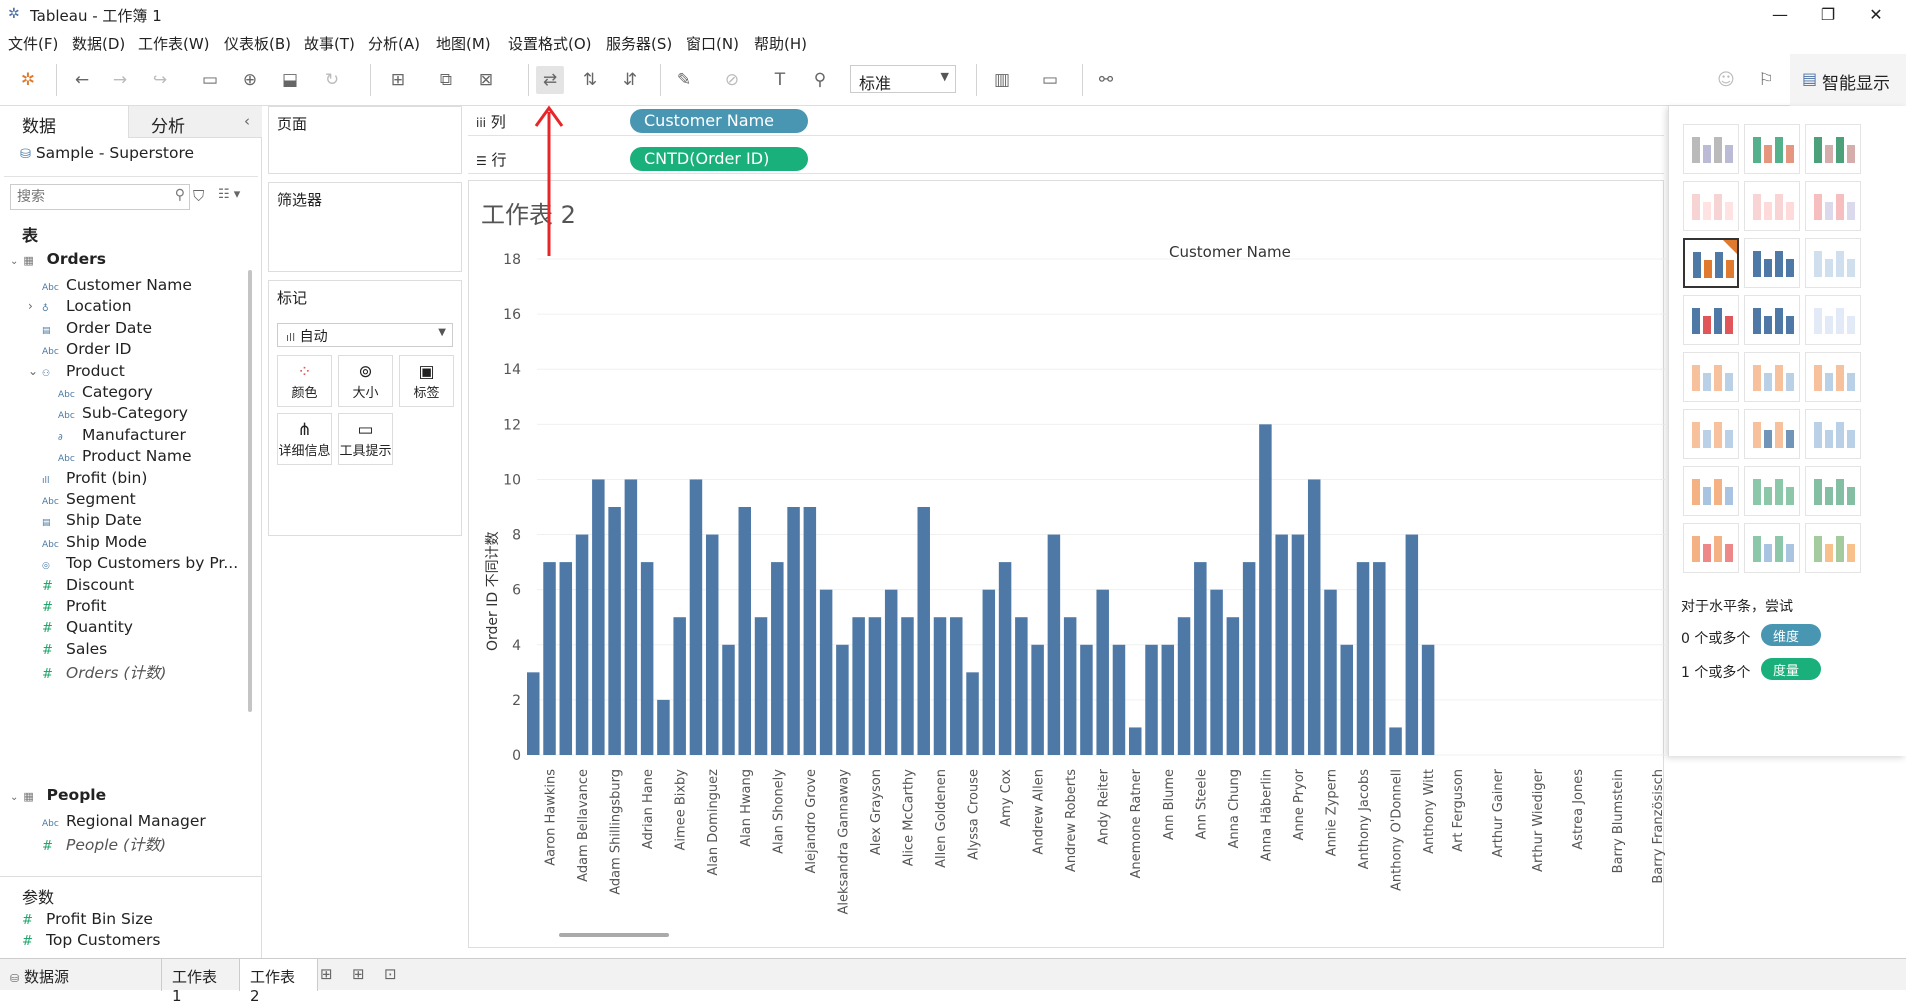  What do you see at coordinates (64, 122) in the screenshot?
I see `tab-data: 数据` at bounding box center [64, 122].